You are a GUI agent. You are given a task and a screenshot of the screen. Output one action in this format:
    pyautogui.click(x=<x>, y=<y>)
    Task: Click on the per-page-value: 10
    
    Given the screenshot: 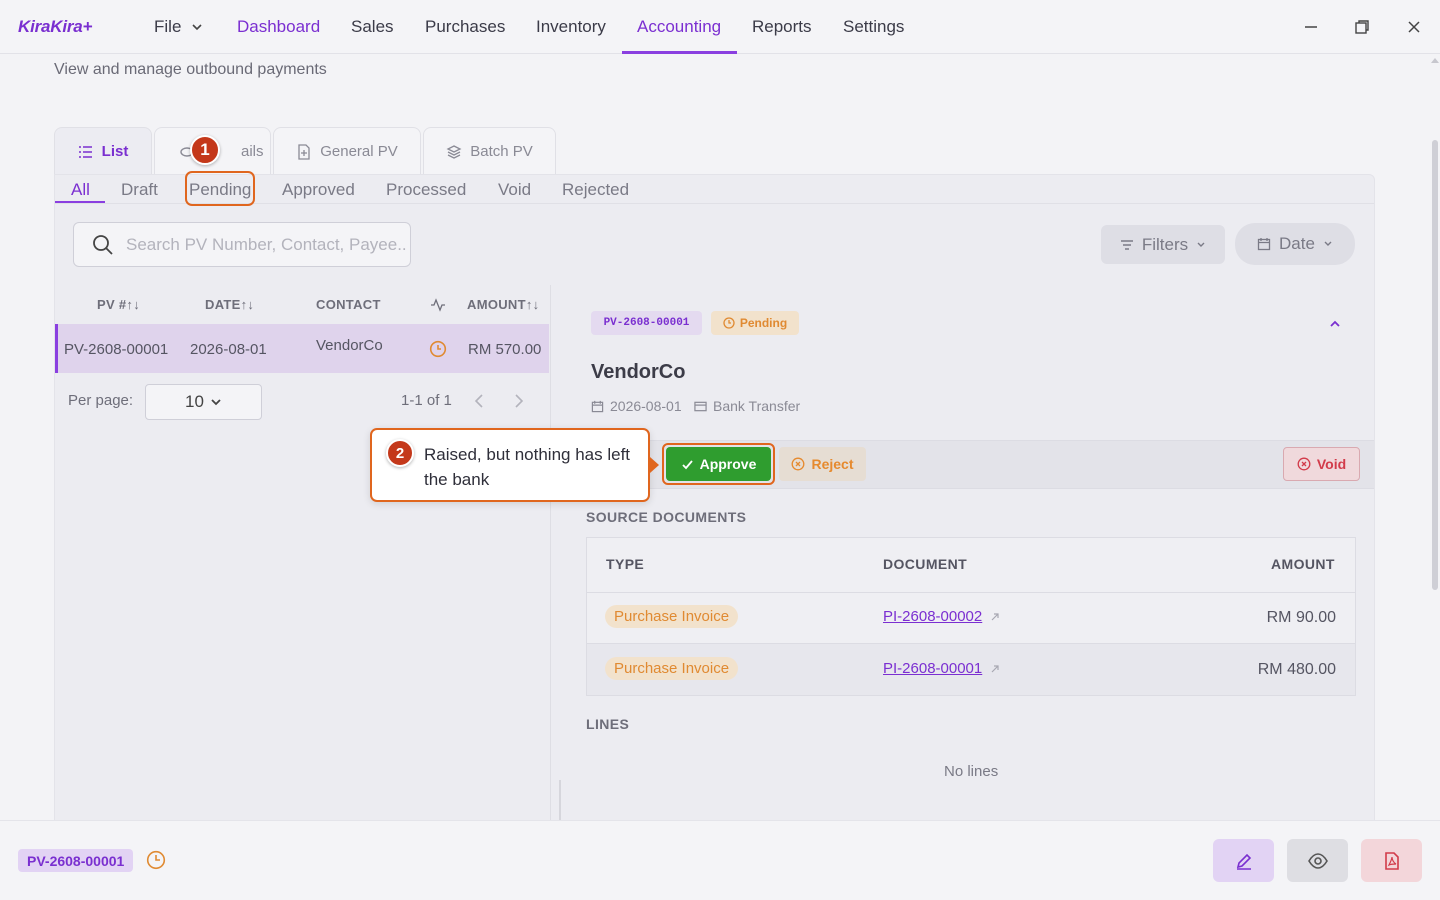 What is the action you would take?
    pyautogui.click(x=194, y=401)
    